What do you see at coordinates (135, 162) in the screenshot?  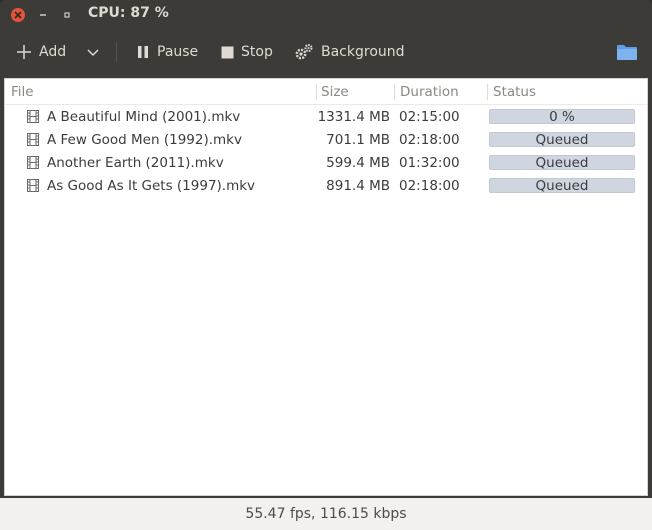 I see `file-name-cell: Another Earth (2011).mkv` at bounding box center [135, 162].